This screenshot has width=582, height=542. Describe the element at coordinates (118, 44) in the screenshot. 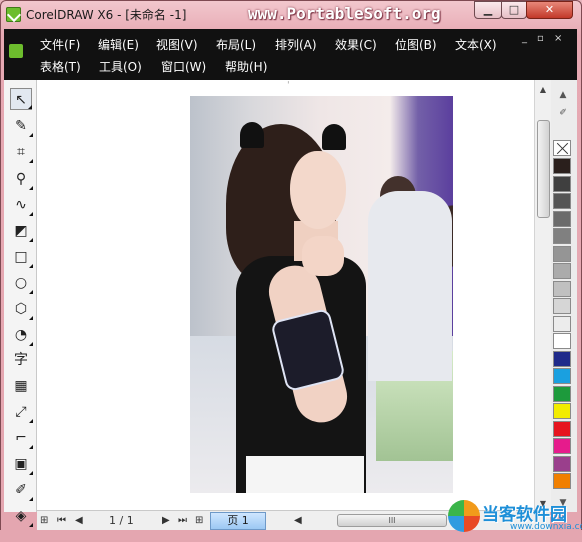

I see `menu-edit: 编辑(E)` at that location.